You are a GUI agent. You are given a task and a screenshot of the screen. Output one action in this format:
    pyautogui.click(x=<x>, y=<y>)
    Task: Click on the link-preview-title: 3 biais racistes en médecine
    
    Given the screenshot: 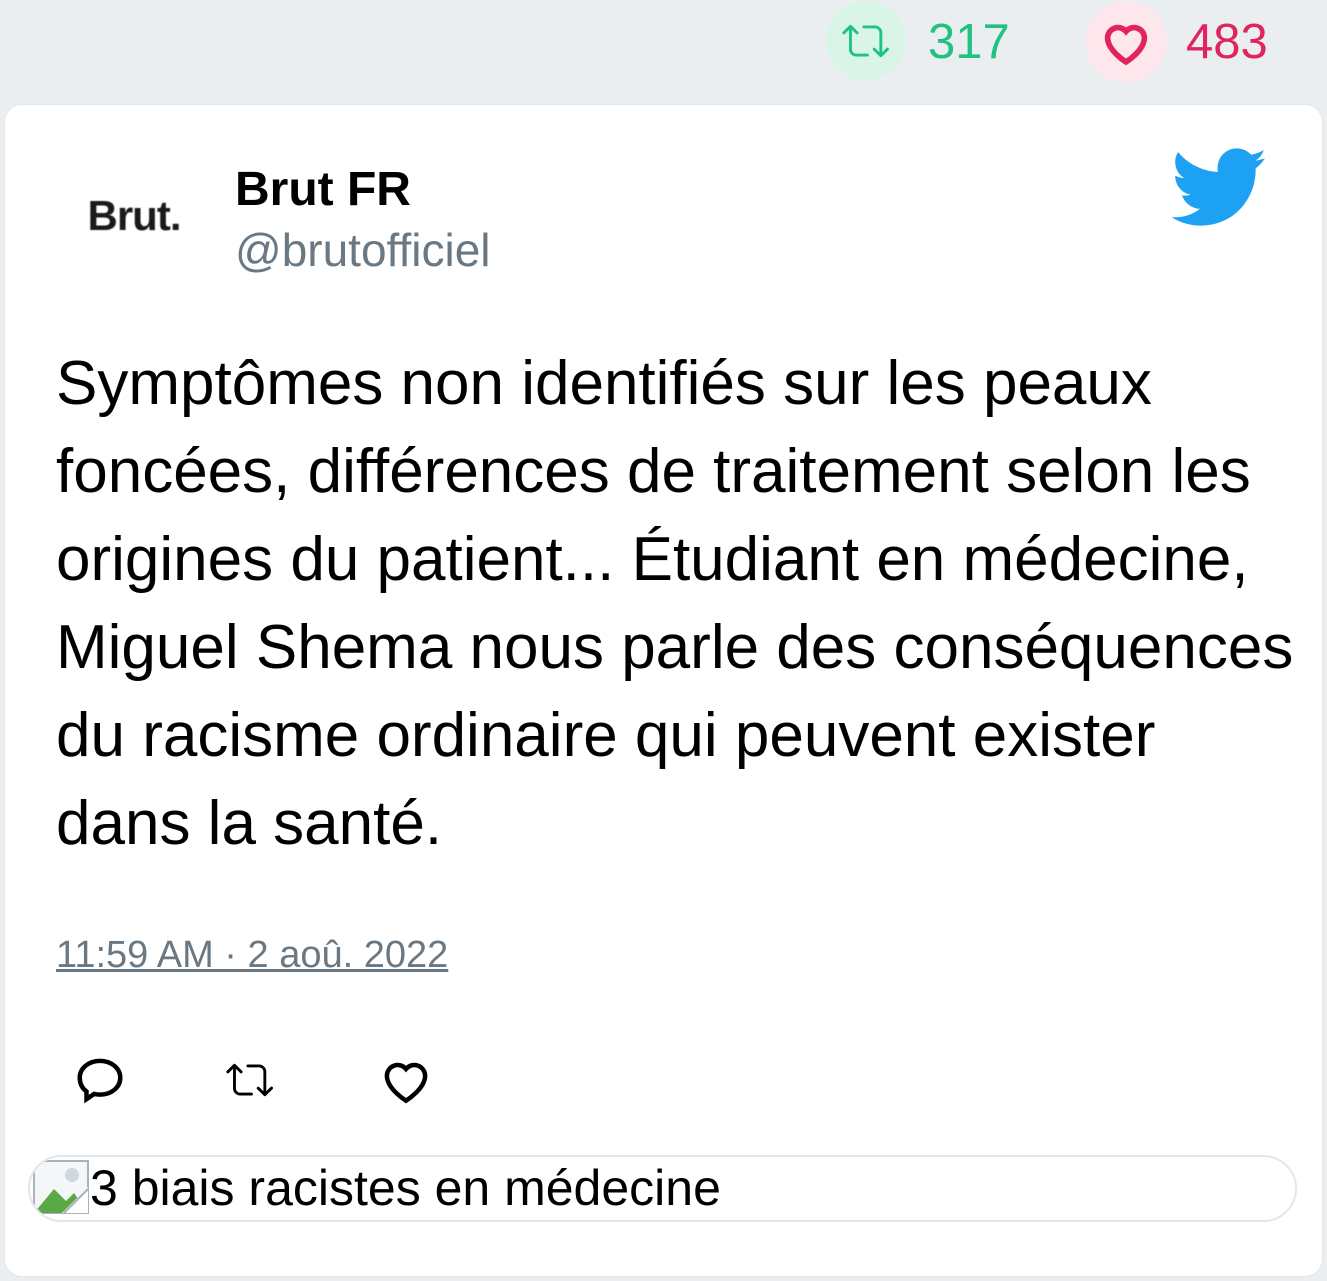 What is the action you would take?
    pyautogui.click(x=405, y=1188)
    